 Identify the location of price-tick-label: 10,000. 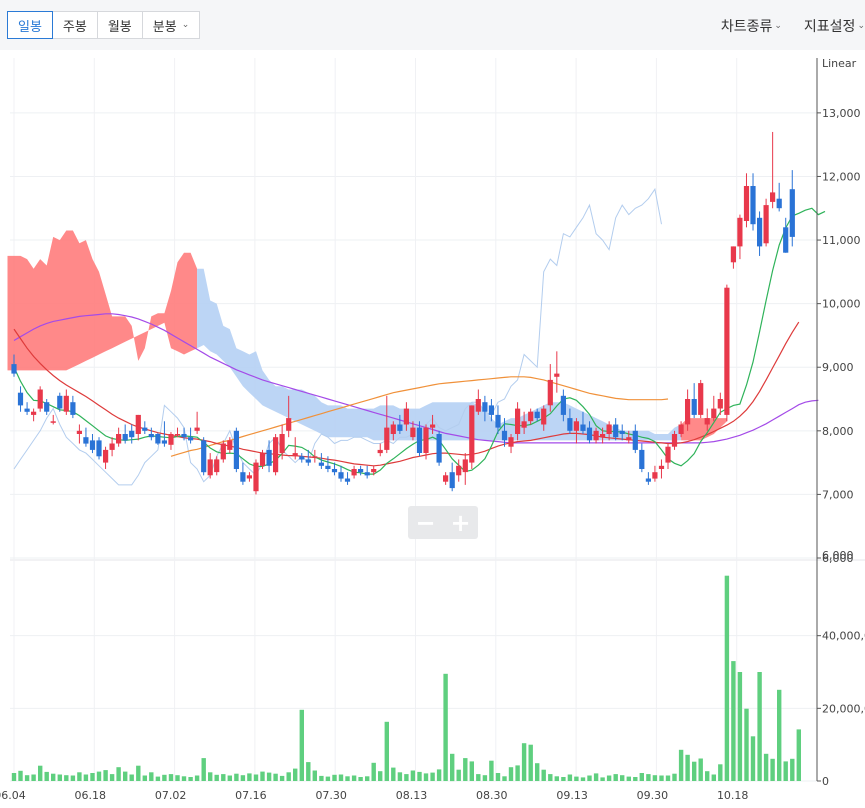
(841, 304).